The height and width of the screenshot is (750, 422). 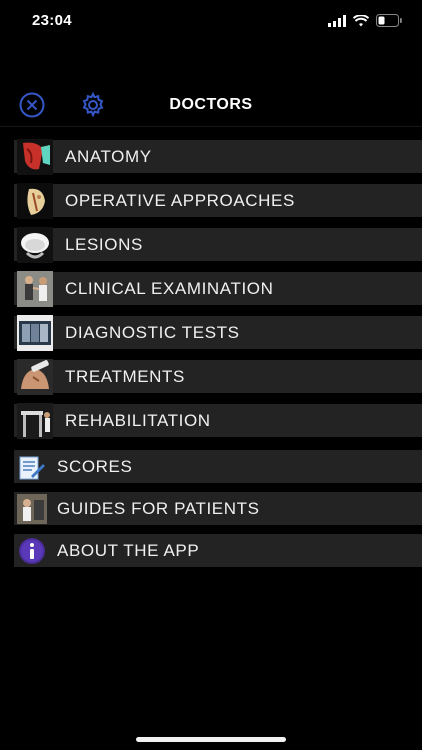 What do you see at coordinates (218, 244) in the screenshot?
I see `menu-item-lesions: LESIONS` at bounding box center [218, 244].